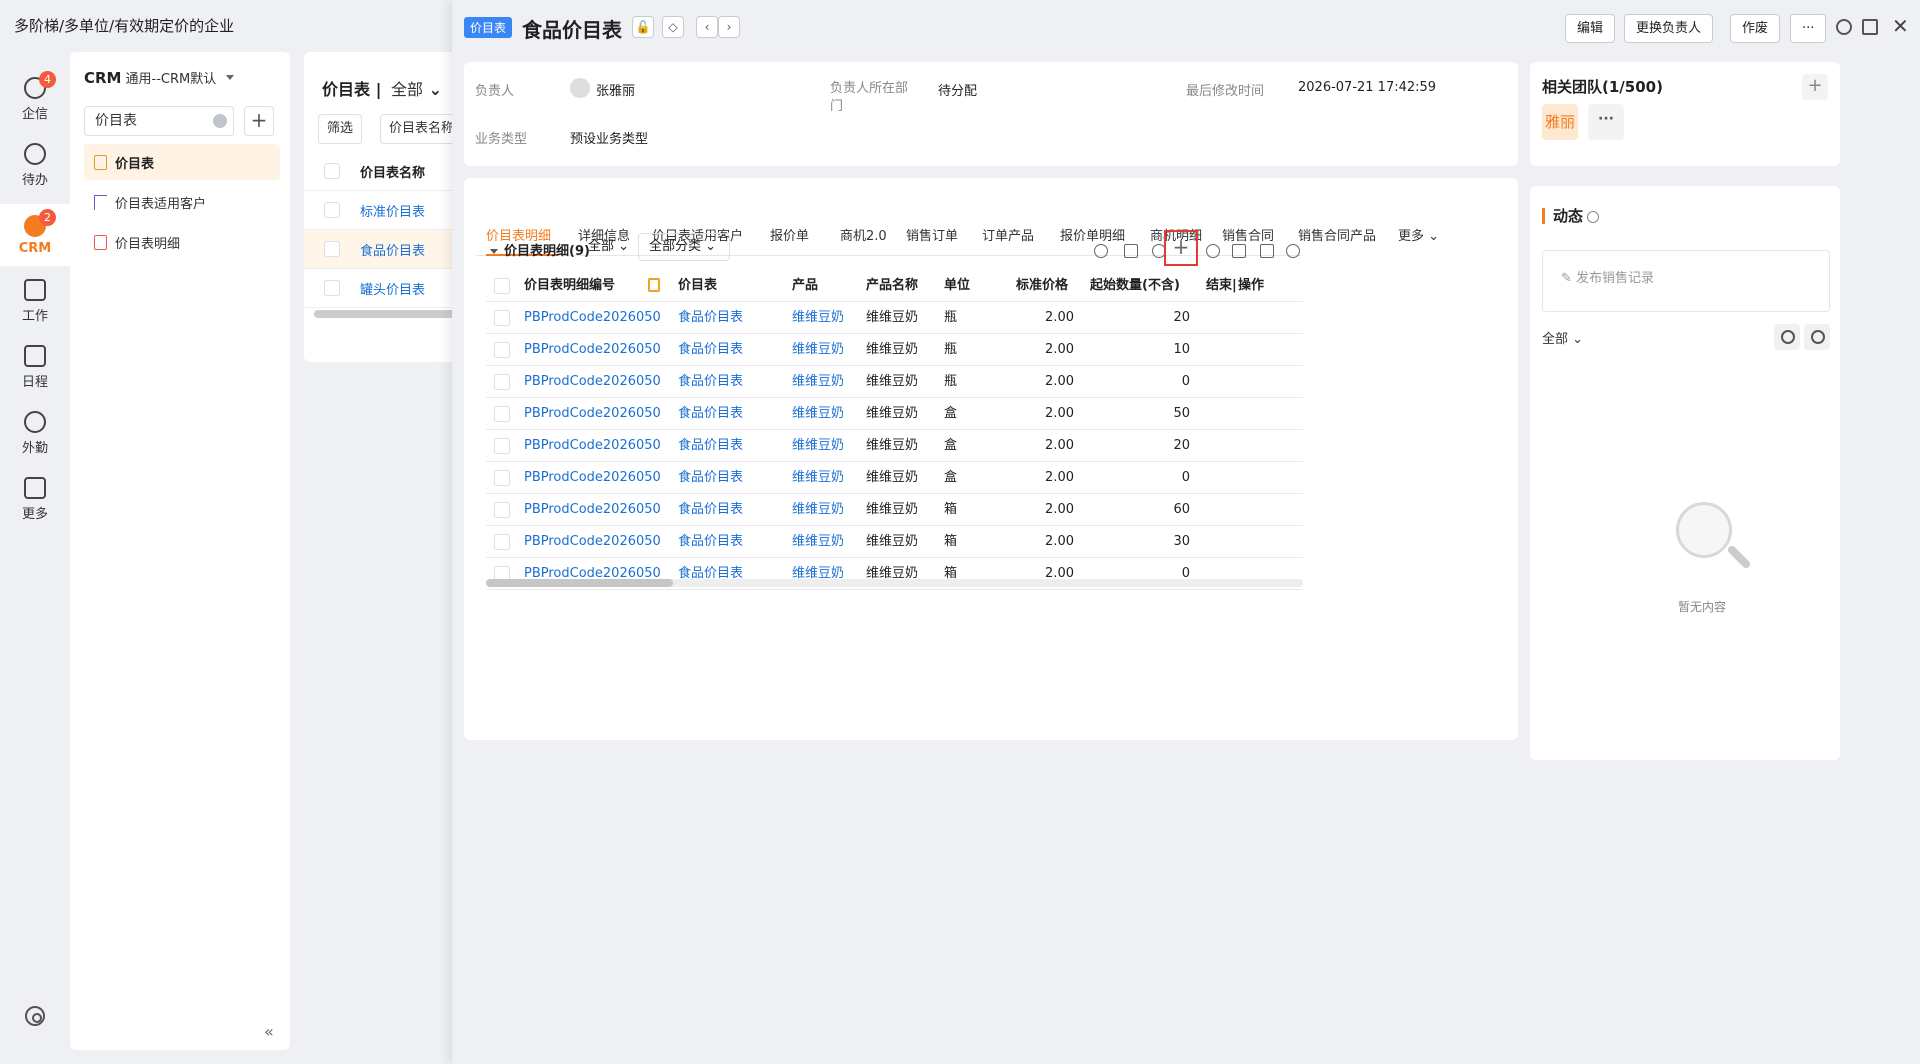 The height and width of the screenshot is (1064, 1920). What do you see at coordinates (894, 583) in the screenshot?
I see `table-scrollbar` at bounding box center [894, 583].